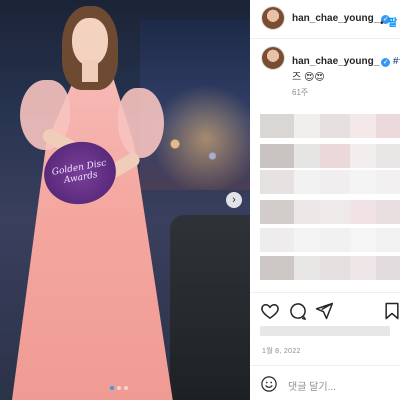  Describe the element at coordinates (335, 61) in the screenshot. I see `caption-username: han_chae_young_` at that location.